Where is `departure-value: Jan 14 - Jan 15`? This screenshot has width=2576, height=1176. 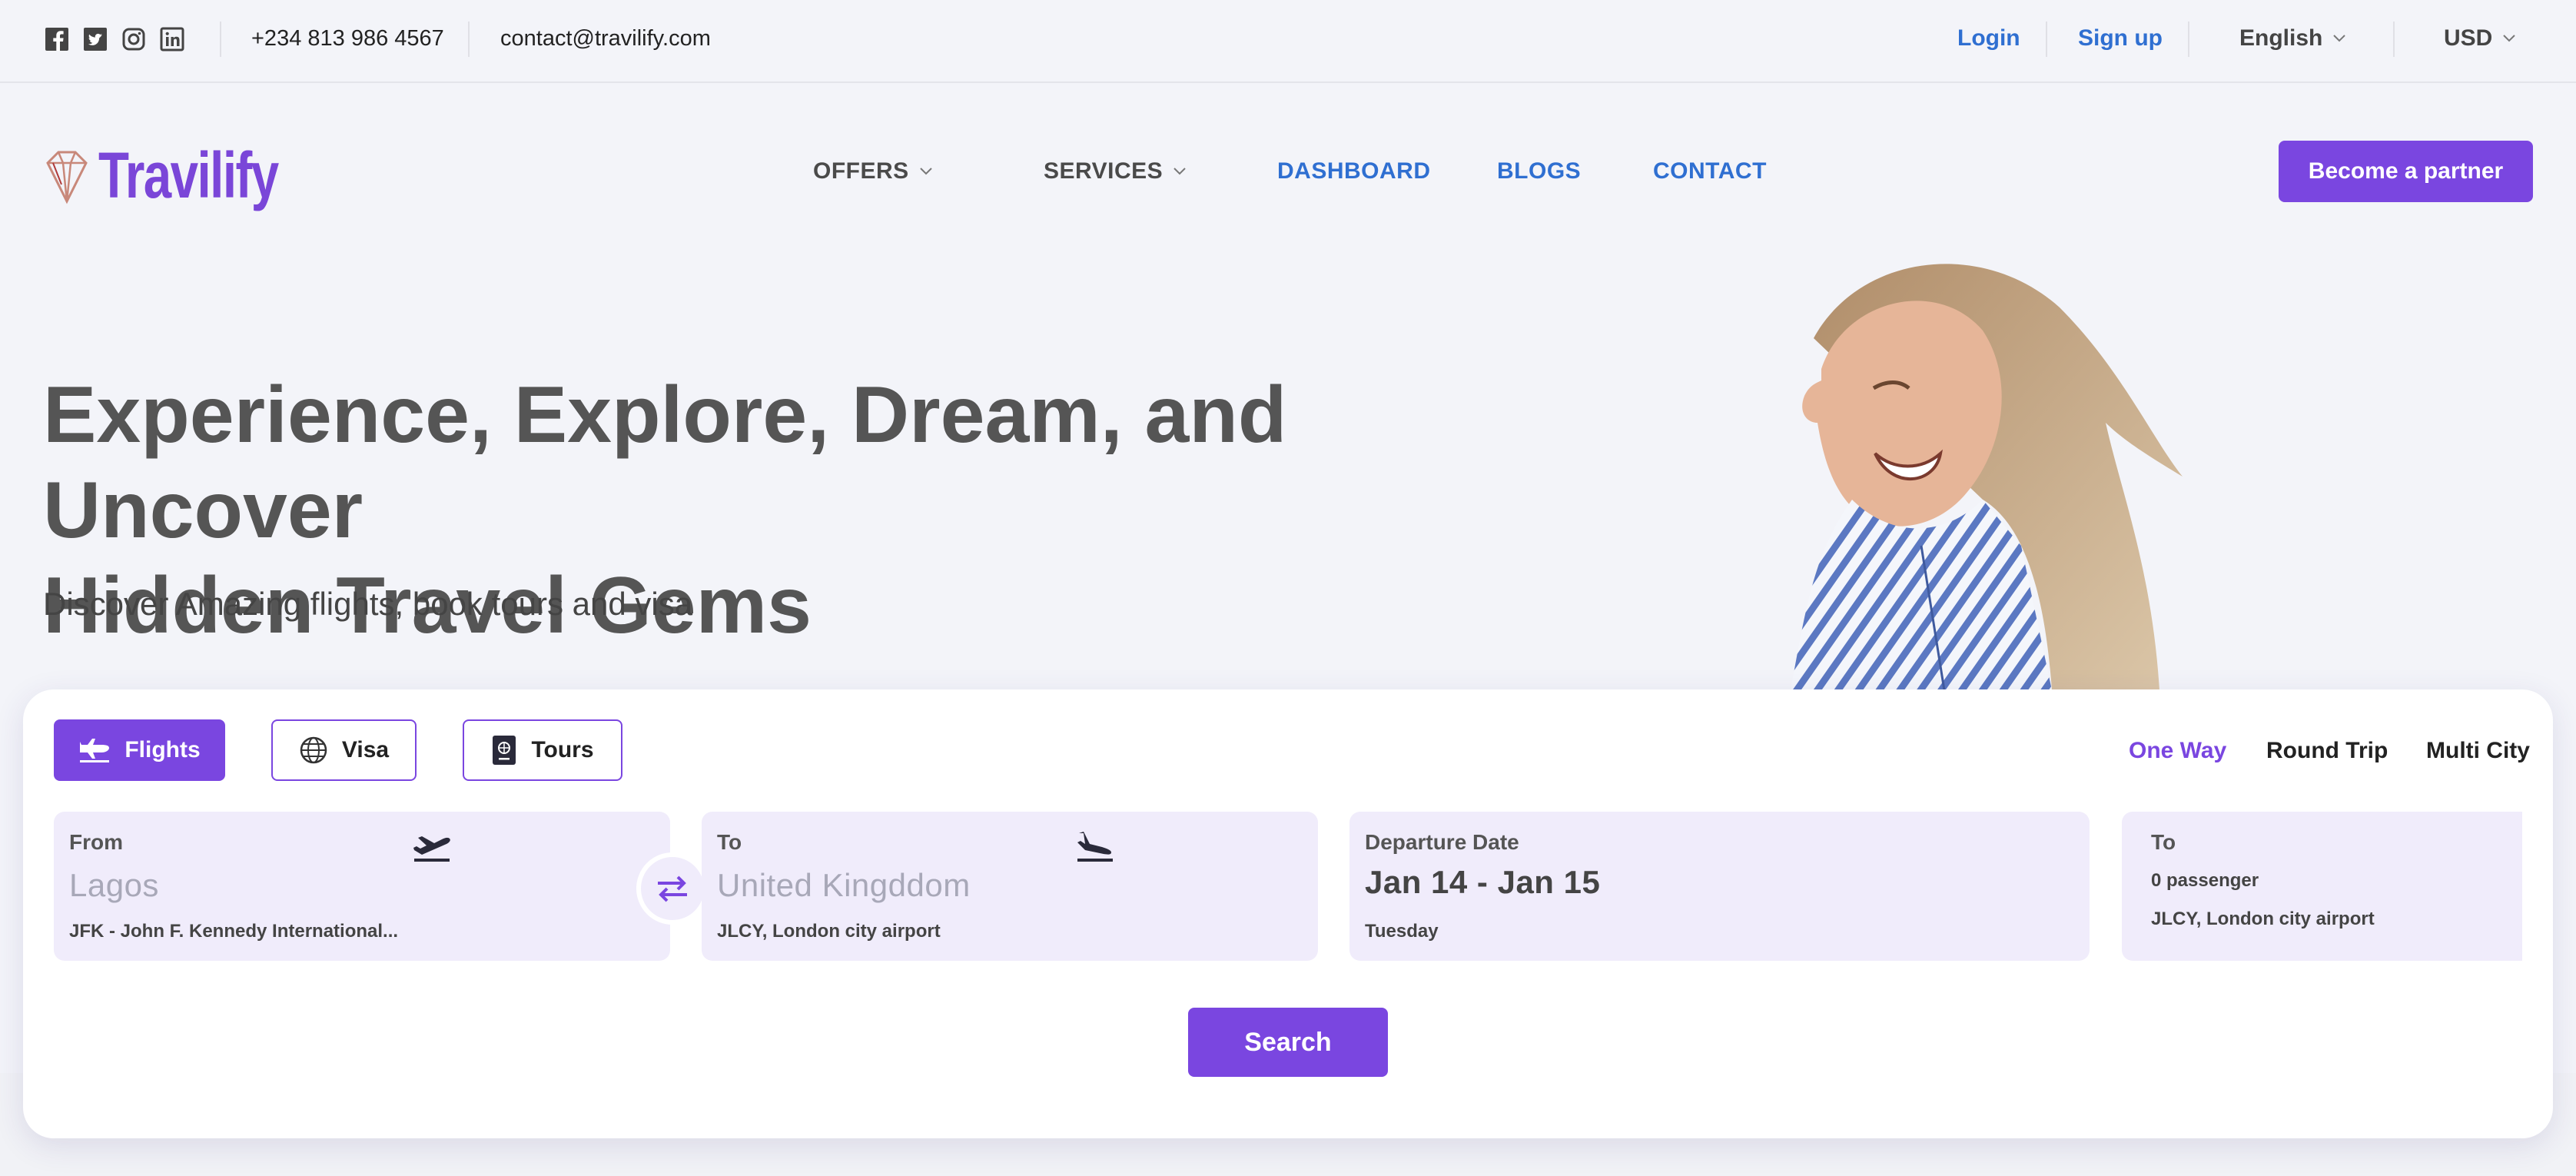 departure-value: Jan 14 - Jan 15 is located at coordinates (1483, 882).